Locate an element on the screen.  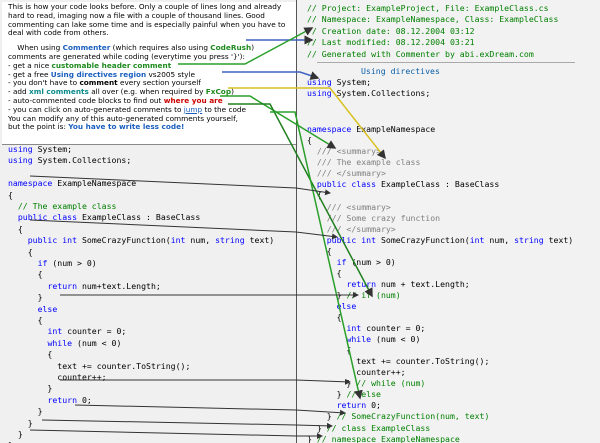
using-directives-region-label: Using directives is located at coordinates (400, 71).